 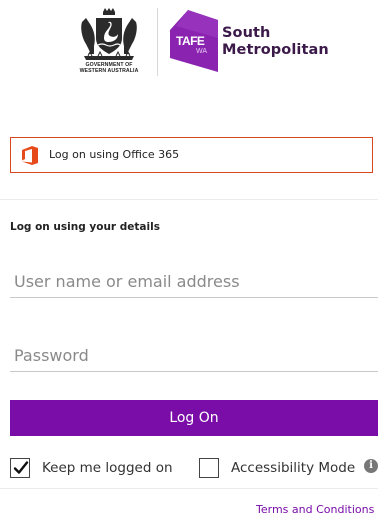 What do you see at coordinates (371, 466) in the screenshot?
I see `info-icon: i` at bounding box center [371, 466].